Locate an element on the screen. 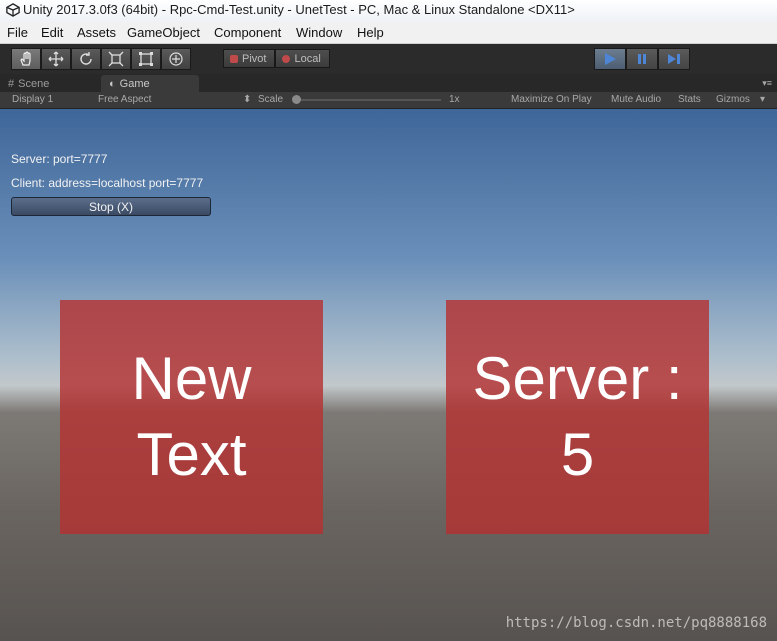 This screenshot has height=641, width=777. play-controls is located at coordinates (642, 59).